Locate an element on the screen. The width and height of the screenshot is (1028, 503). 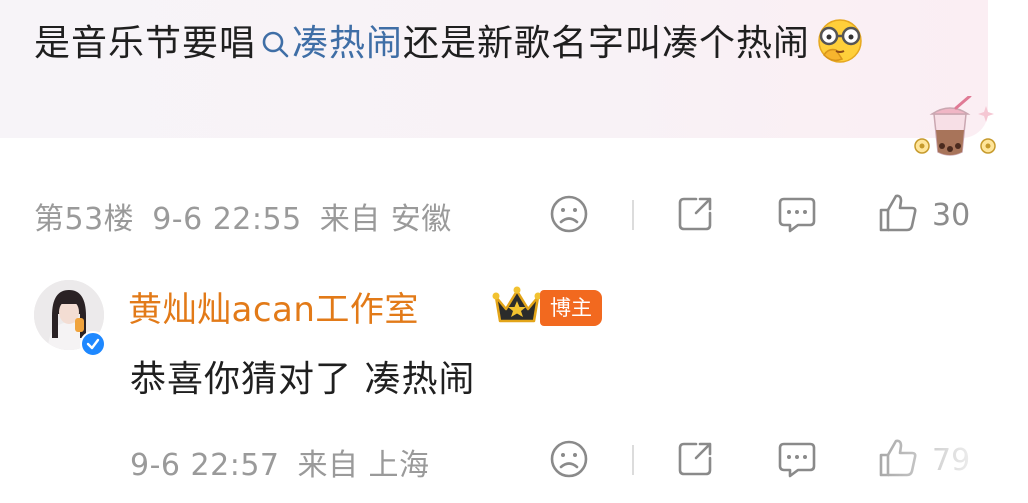
like-icon is located at coordinates (898, 215).